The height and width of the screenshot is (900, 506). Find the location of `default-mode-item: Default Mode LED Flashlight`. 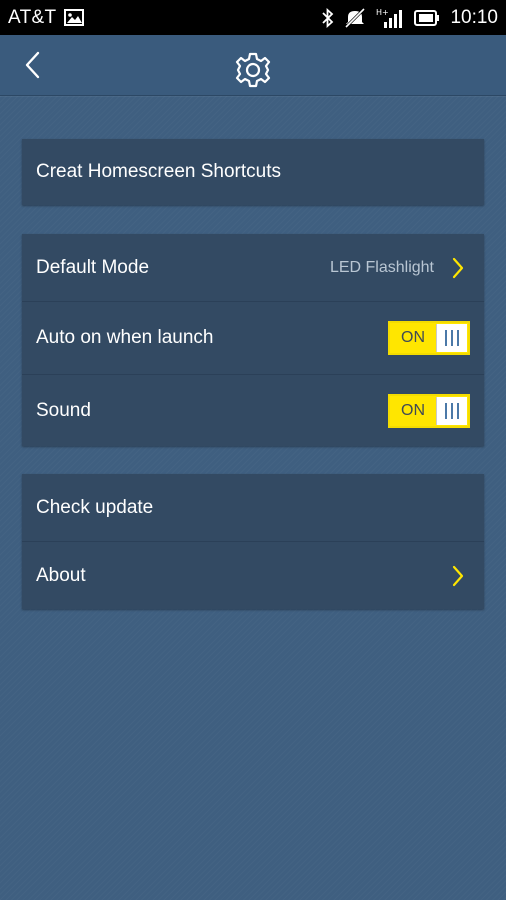

default-mode-item: Default Mode LED Flashlight is located at coordinates (253, 267).